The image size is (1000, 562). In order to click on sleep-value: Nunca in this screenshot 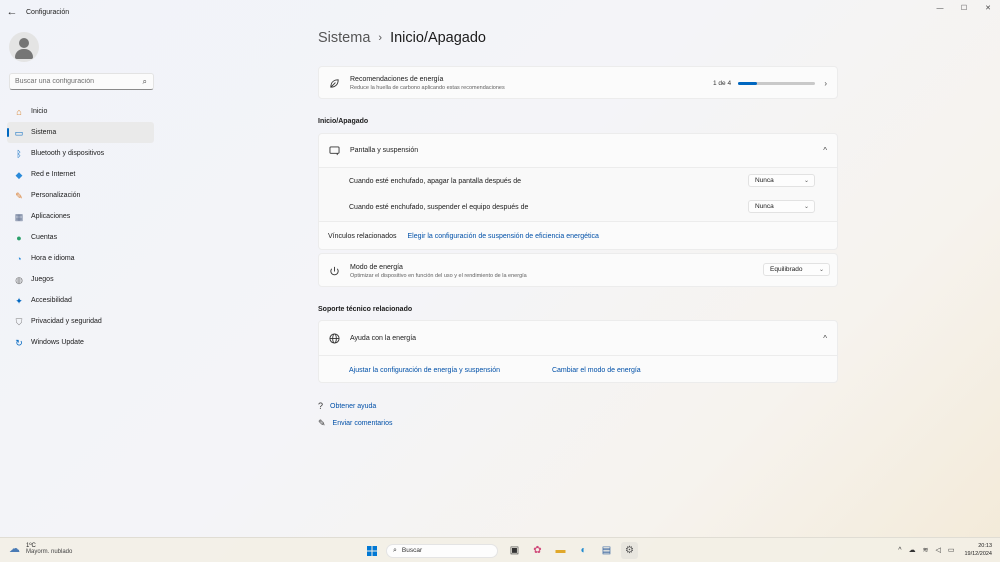, I will do `click(764, 206)`.